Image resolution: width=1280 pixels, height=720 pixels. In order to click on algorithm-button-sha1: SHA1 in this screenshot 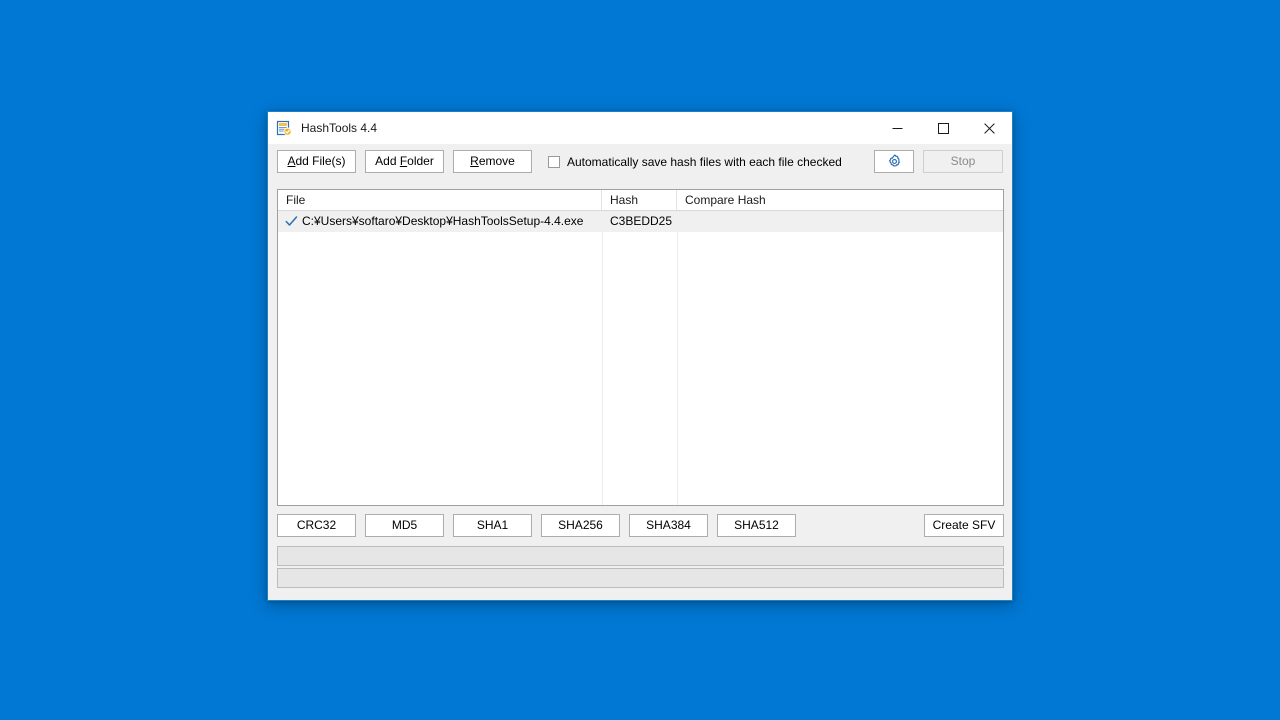, I will do `click(492, 525)`.